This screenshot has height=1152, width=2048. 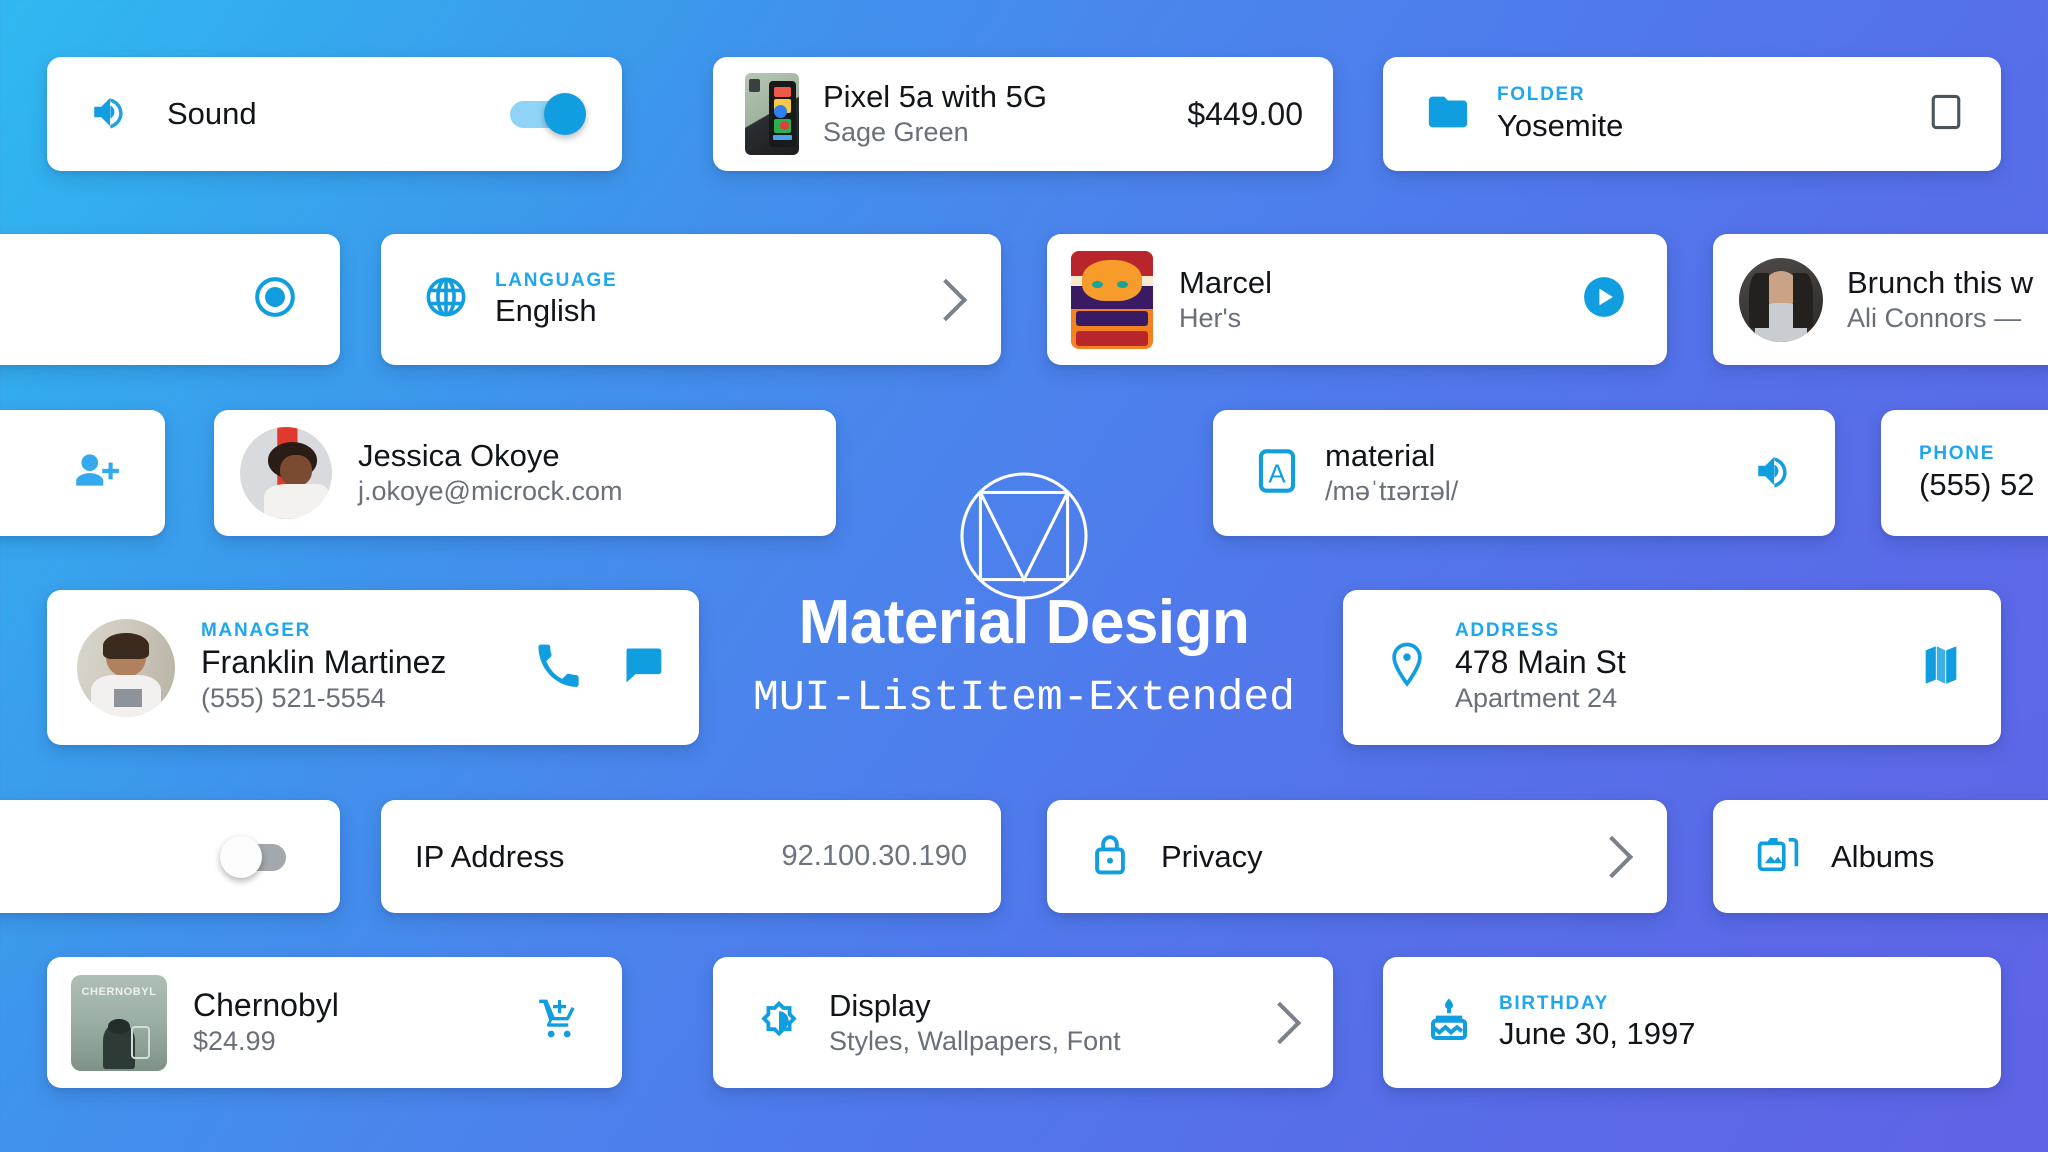 I want to click on phone-screen, so click(x=782, y=114).